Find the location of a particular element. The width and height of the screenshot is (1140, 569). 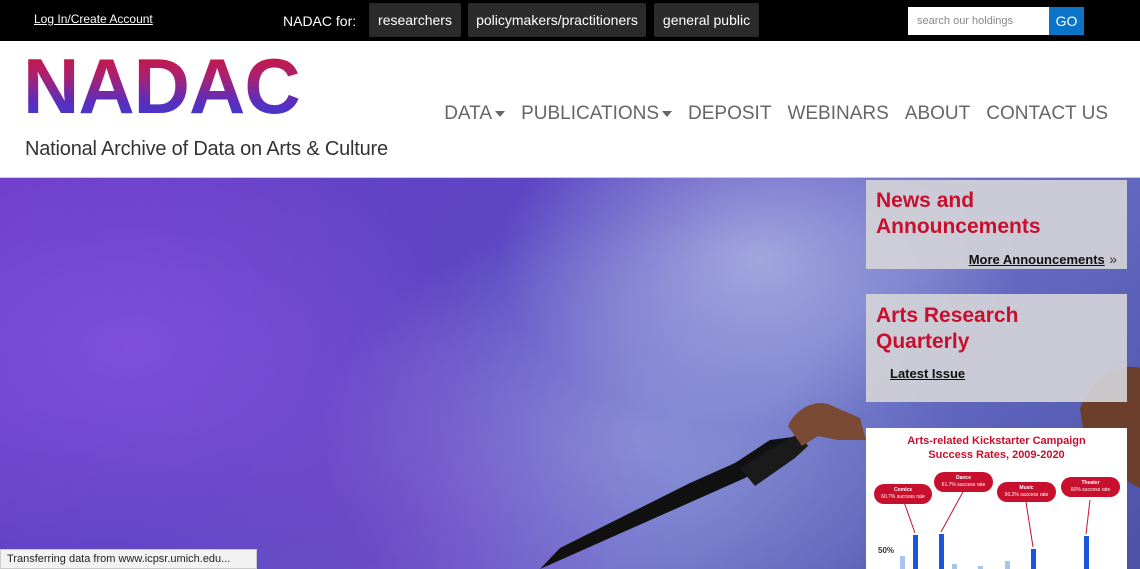

nav-data: DATA is located at coordinates (475, 114).